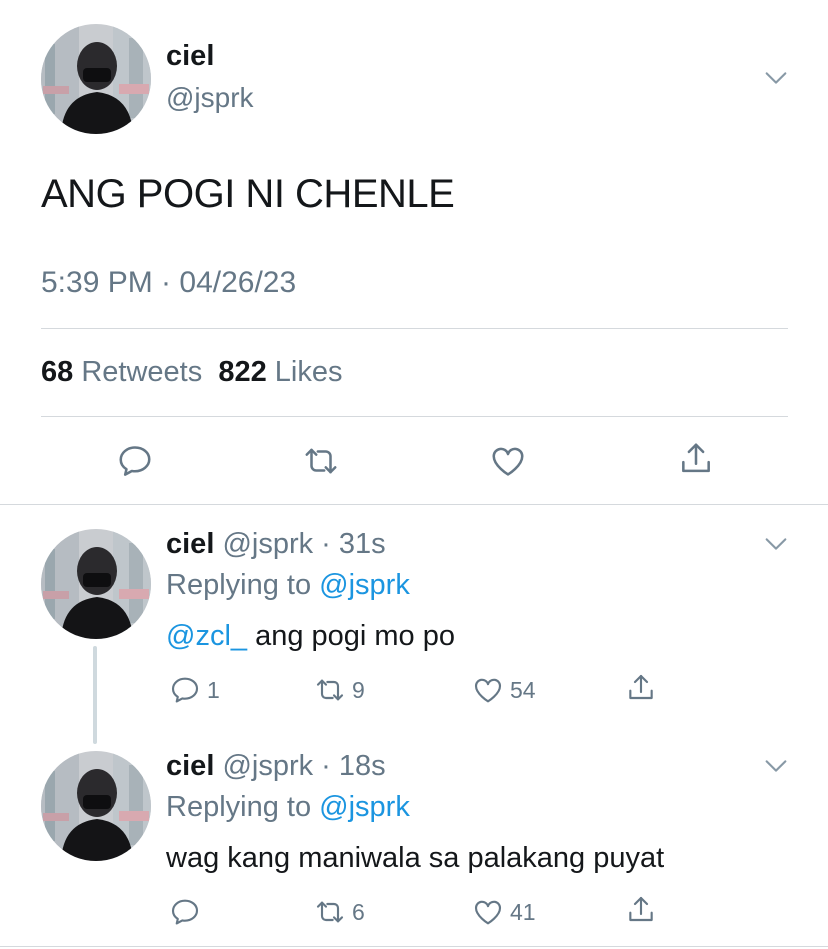 This screenshot has height=949, width=828. Describe the element at coordinates (303, 766) in the screenshot. I see `author-handle-time: @jsprk · 18s` at that location.